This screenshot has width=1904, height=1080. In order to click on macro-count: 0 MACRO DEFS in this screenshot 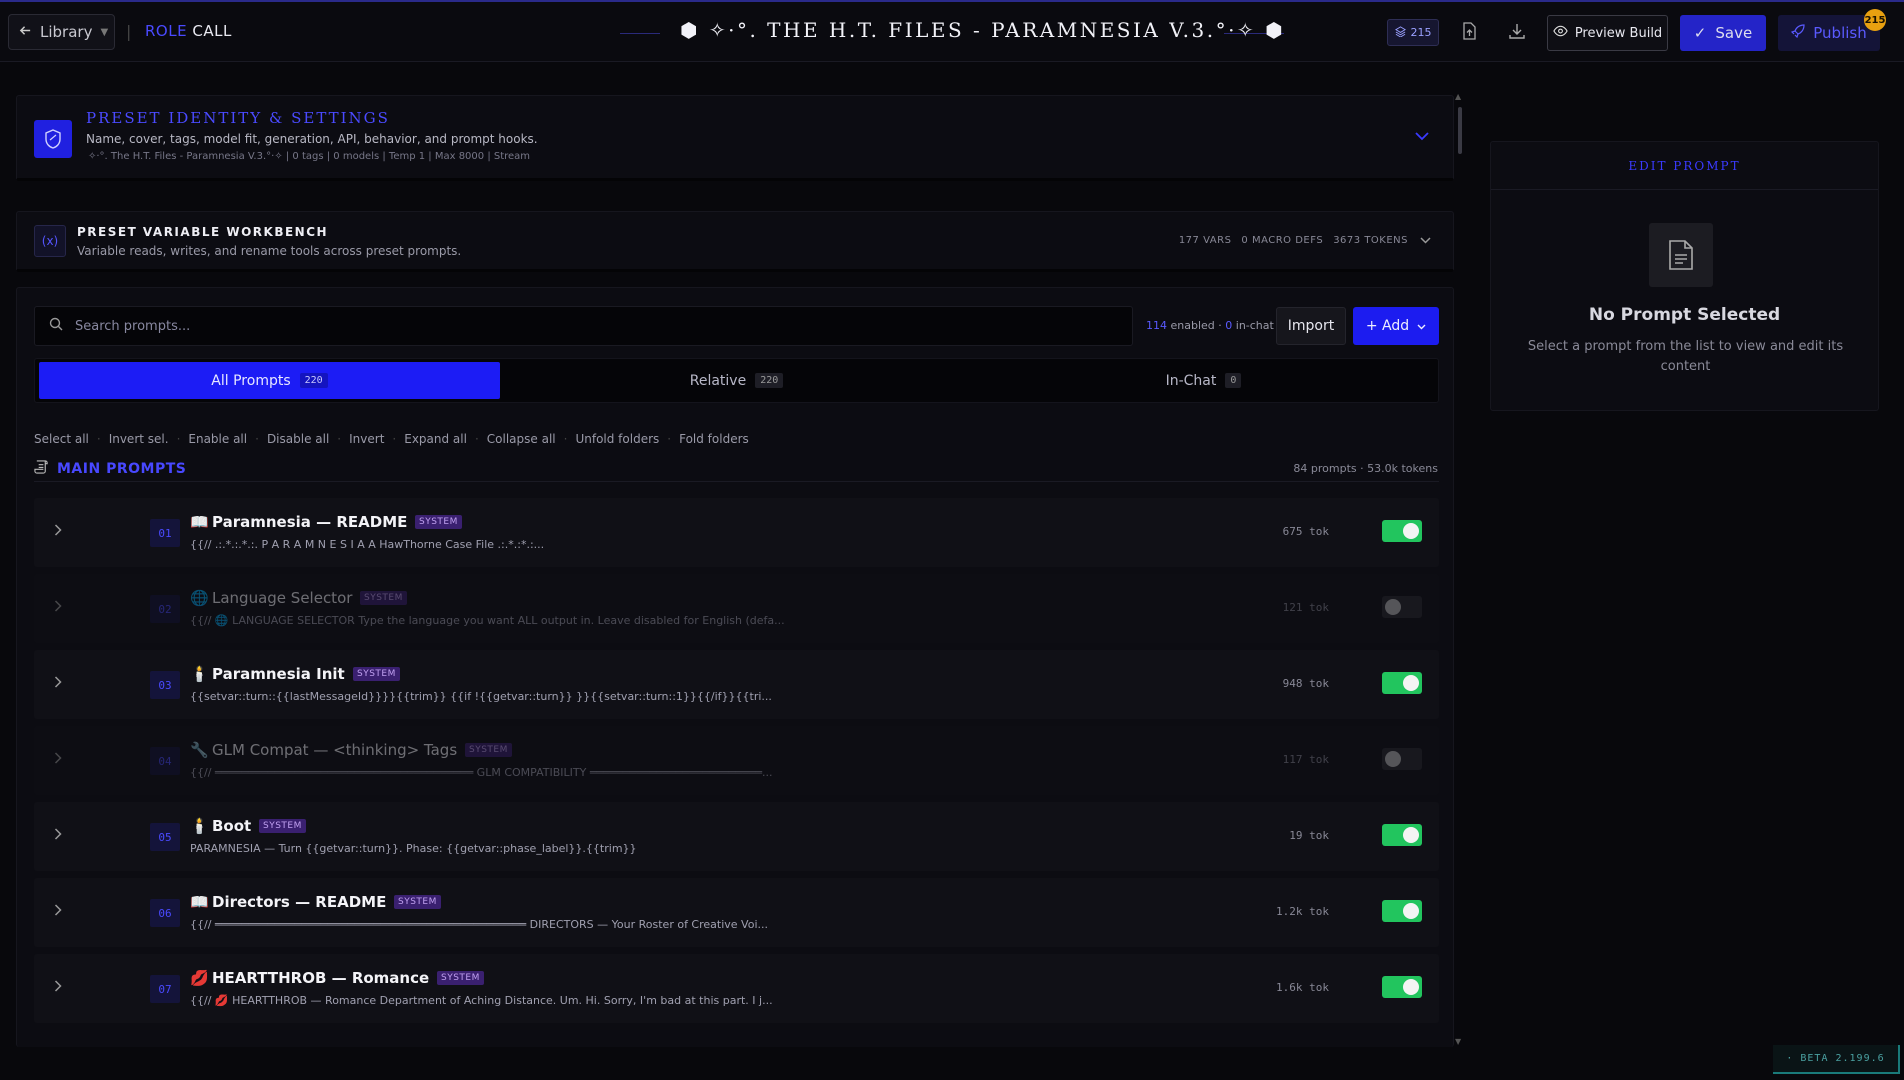, I will do `click(1282, 240)`.